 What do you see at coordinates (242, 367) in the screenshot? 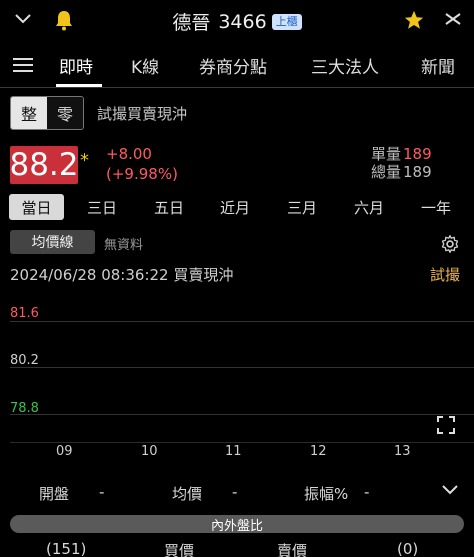
I see `grid-line-mid` at bounding box center [242, 367].